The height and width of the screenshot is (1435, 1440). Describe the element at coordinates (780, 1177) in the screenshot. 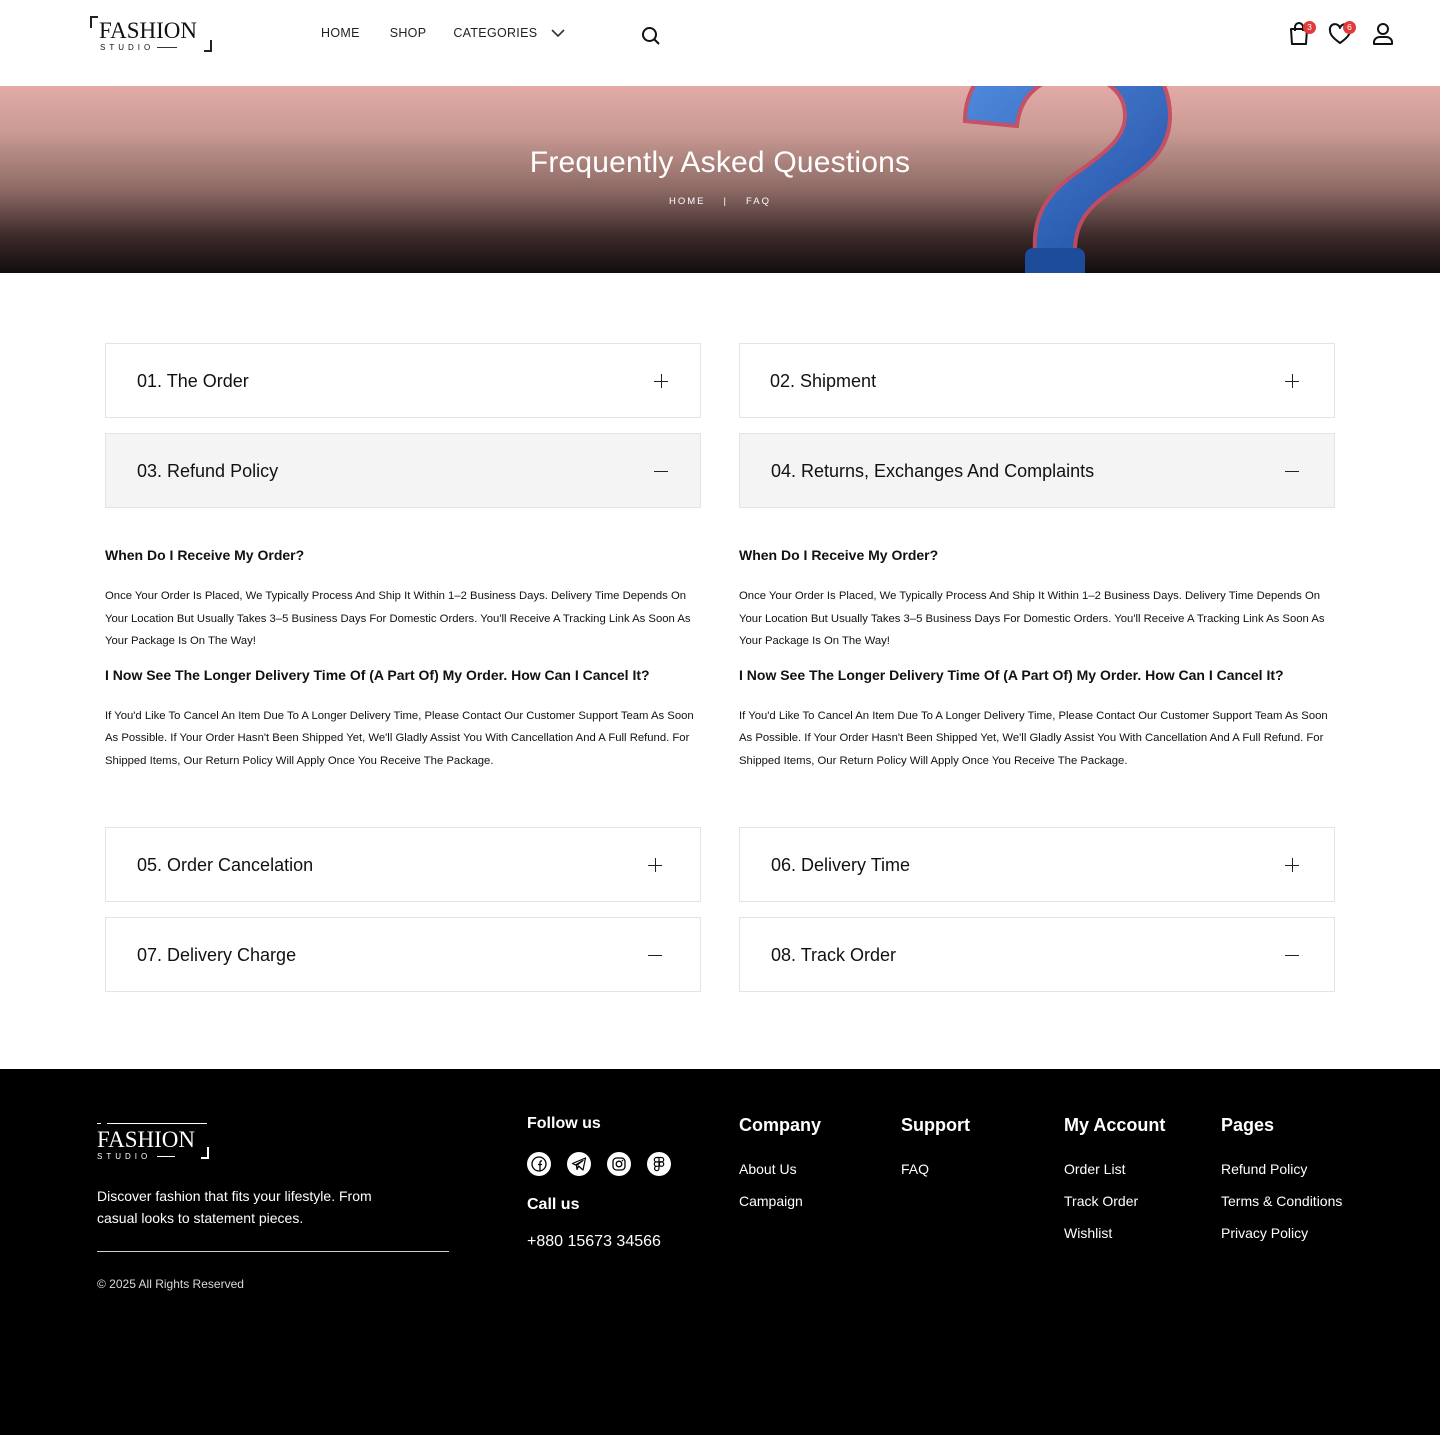

I see `footer-link-about-us: About Us` at that location.